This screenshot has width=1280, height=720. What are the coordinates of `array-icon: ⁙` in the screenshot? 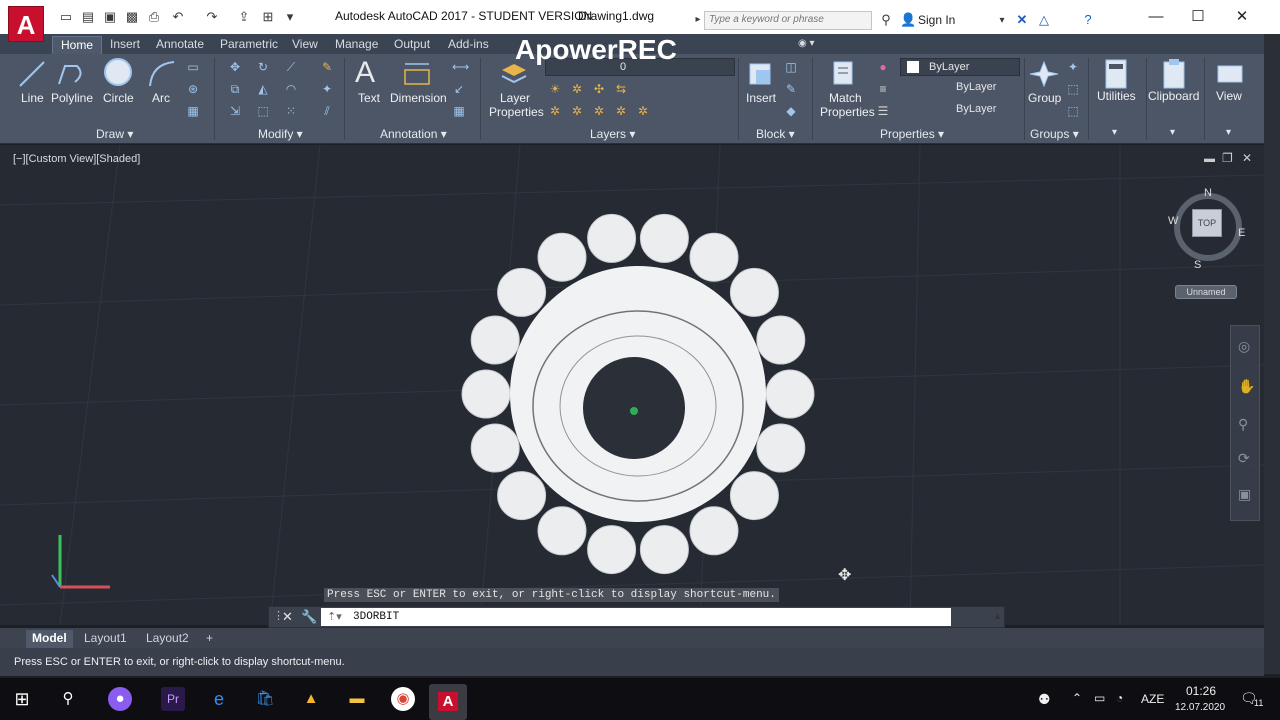 It's located at (291, 111).